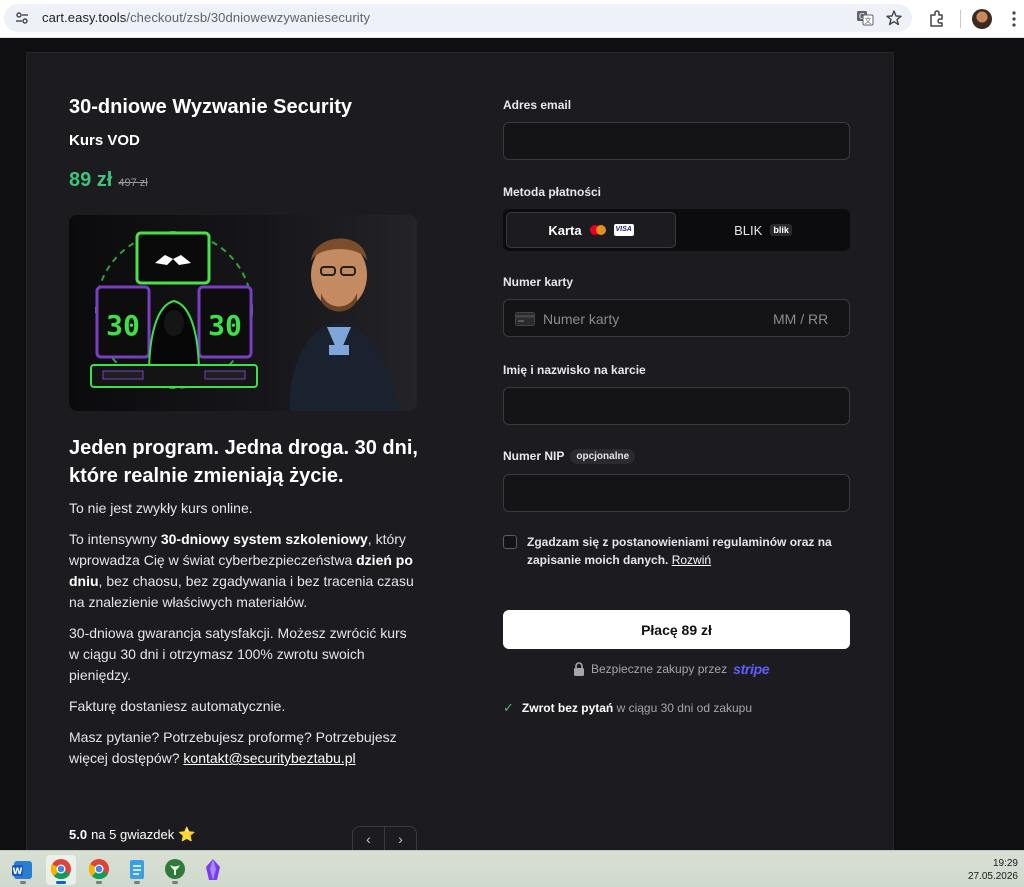 The height and width of the screenshot is (887, 1024). I want to click on pay-button: Płacę 89 zł, so click(676, 629).